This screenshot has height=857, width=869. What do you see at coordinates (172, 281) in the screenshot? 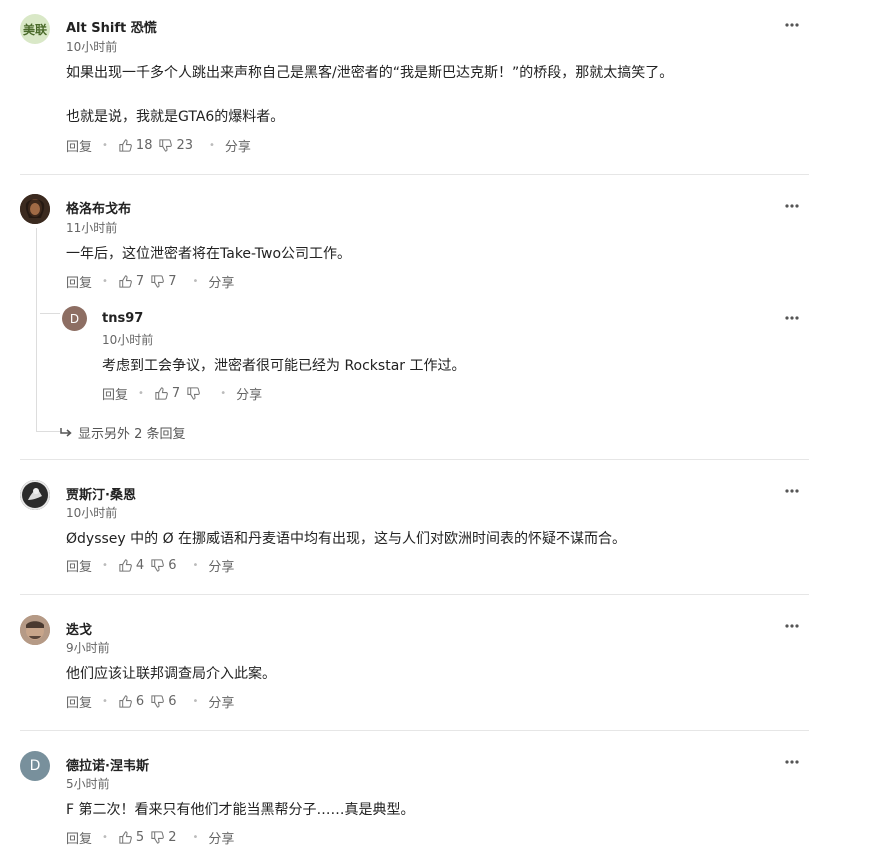
I see `dislike-count: 7` at bounding box center [172, 281].